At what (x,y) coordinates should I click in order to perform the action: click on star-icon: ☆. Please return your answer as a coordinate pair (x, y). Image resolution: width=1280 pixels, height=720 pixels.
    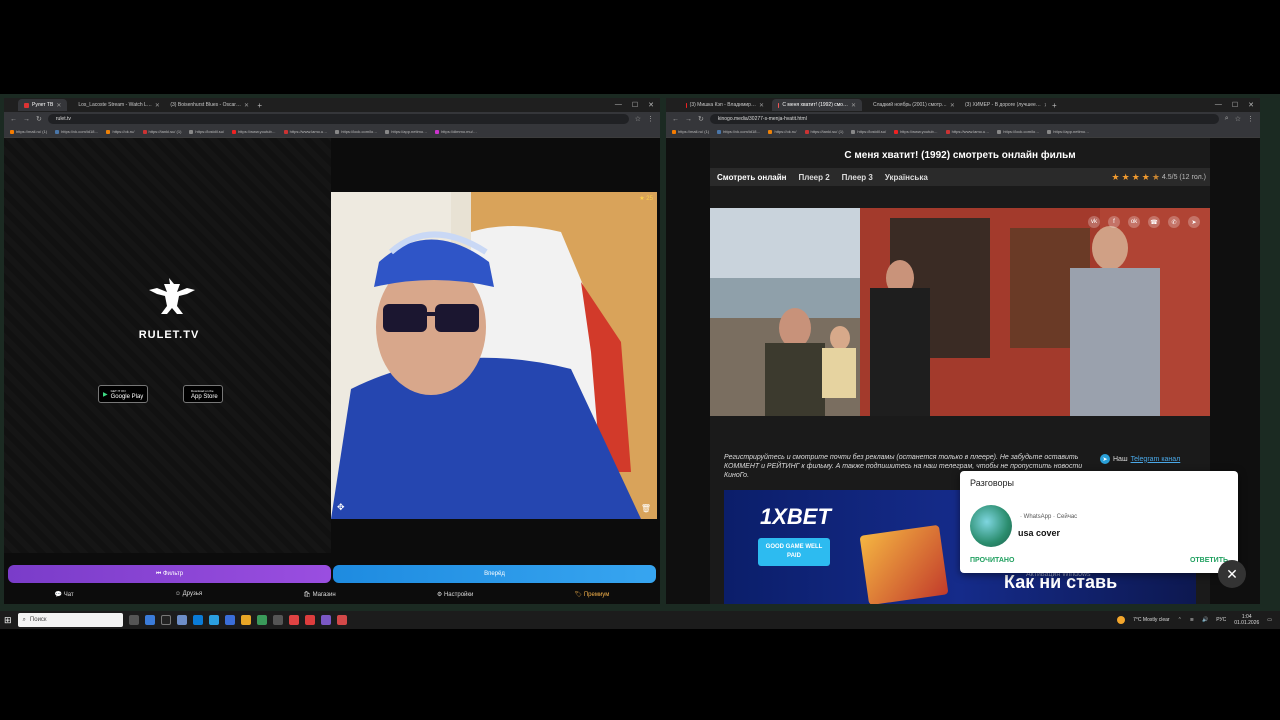
    Looking at the image, I should click on (638, 119).